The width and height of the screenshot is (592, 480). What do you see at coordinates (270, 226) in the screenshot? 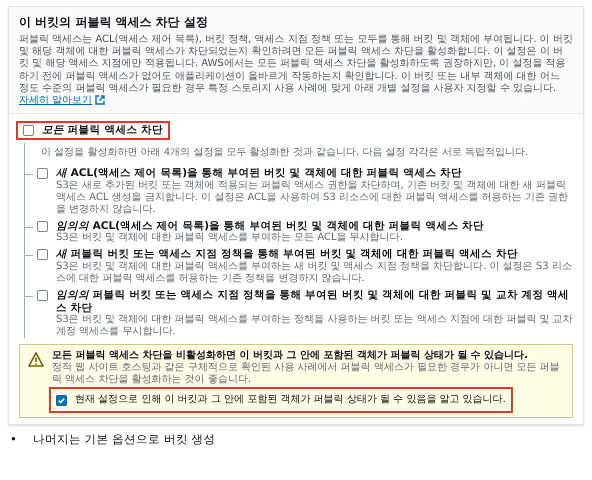
I see `checkbox-label: 임의의 ACL(액세스 제어 목록)을 통해 부여된 버킷 및 객체에 대한 퍼블릭 액세스 차단` at bounding box center [270, 226].